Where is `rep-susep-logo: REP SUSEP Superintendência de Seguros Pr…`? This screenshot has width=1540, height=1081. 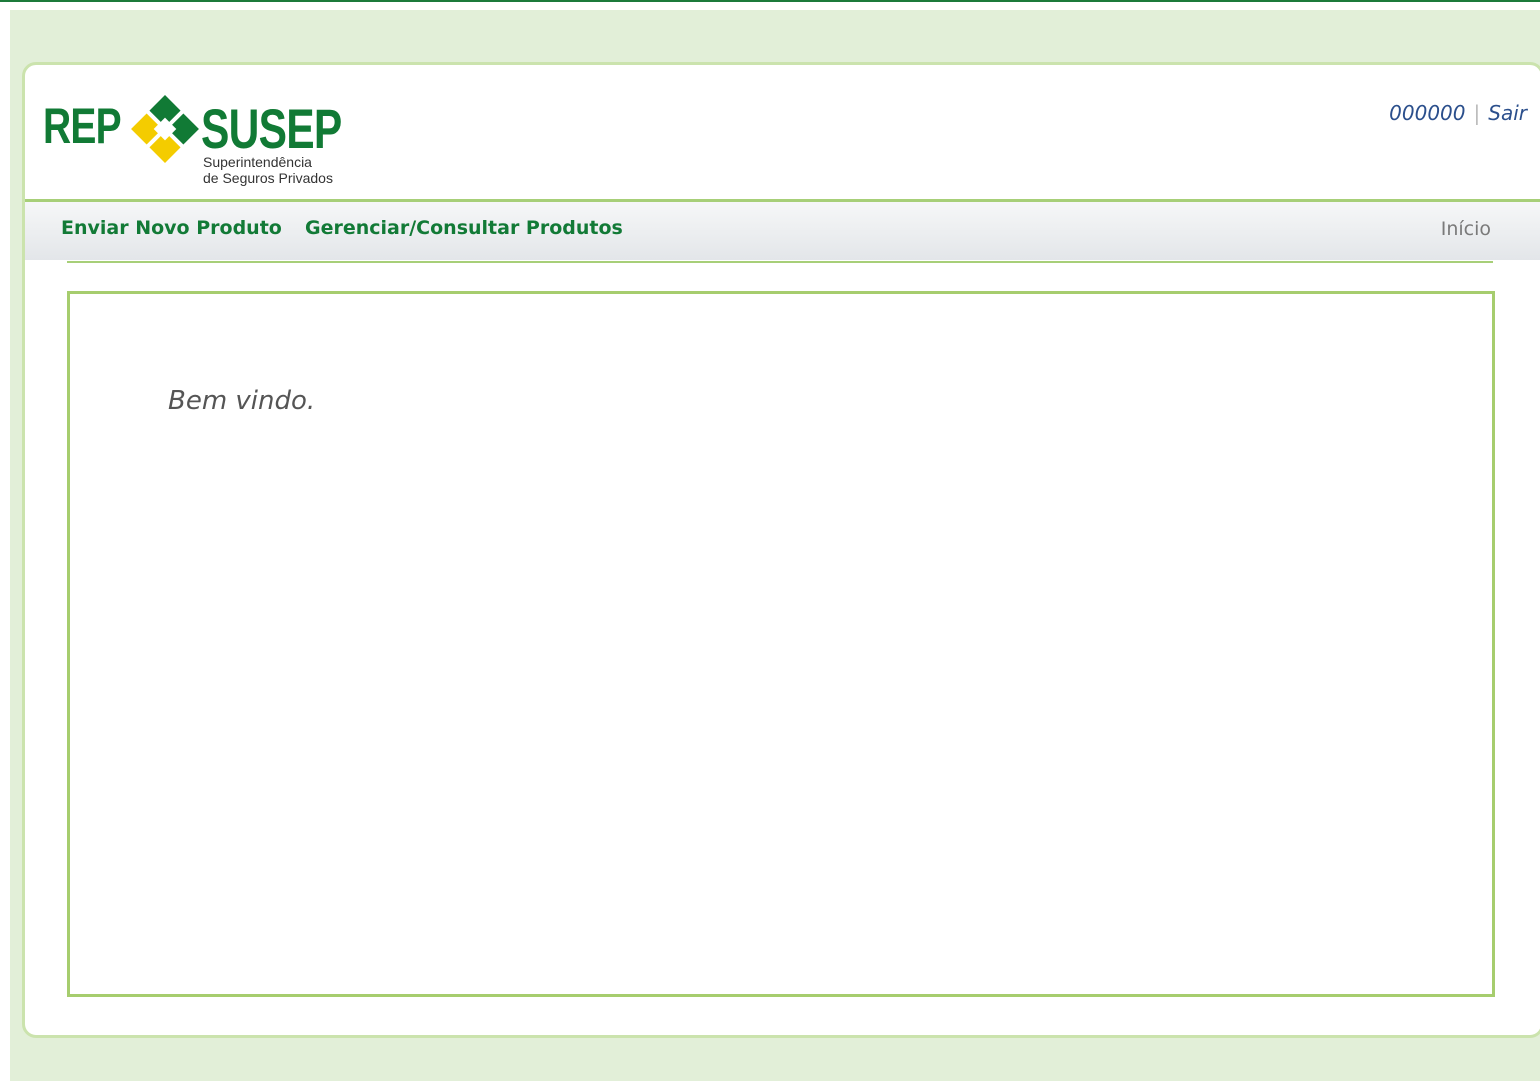 rep-susep-logo: REP SUSEP Superintendência de Seguros Pr… is located at coordinates (208, 137).